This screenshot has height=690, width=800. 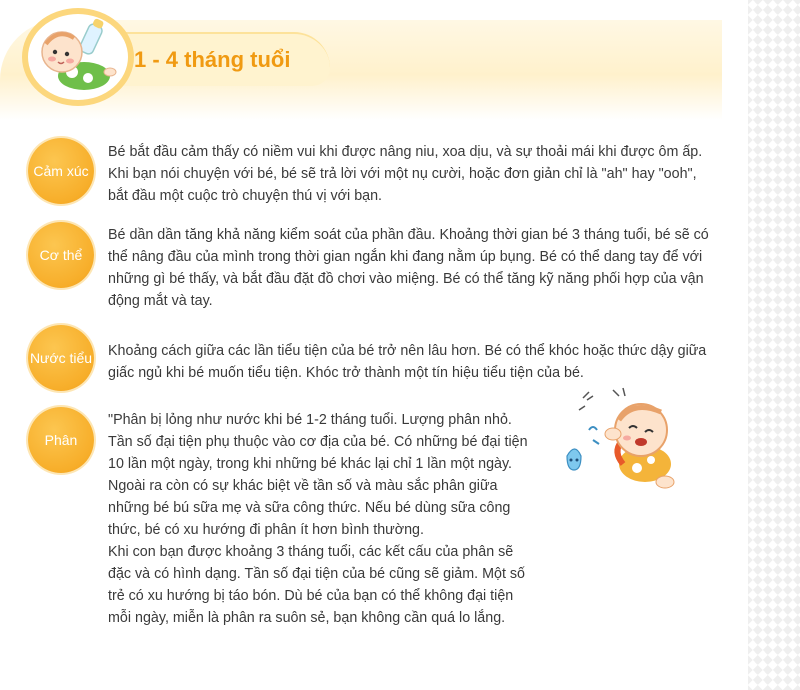 I want to click on page-title: 1 - 4 tháng tuổi, so click(x=212, y=59).